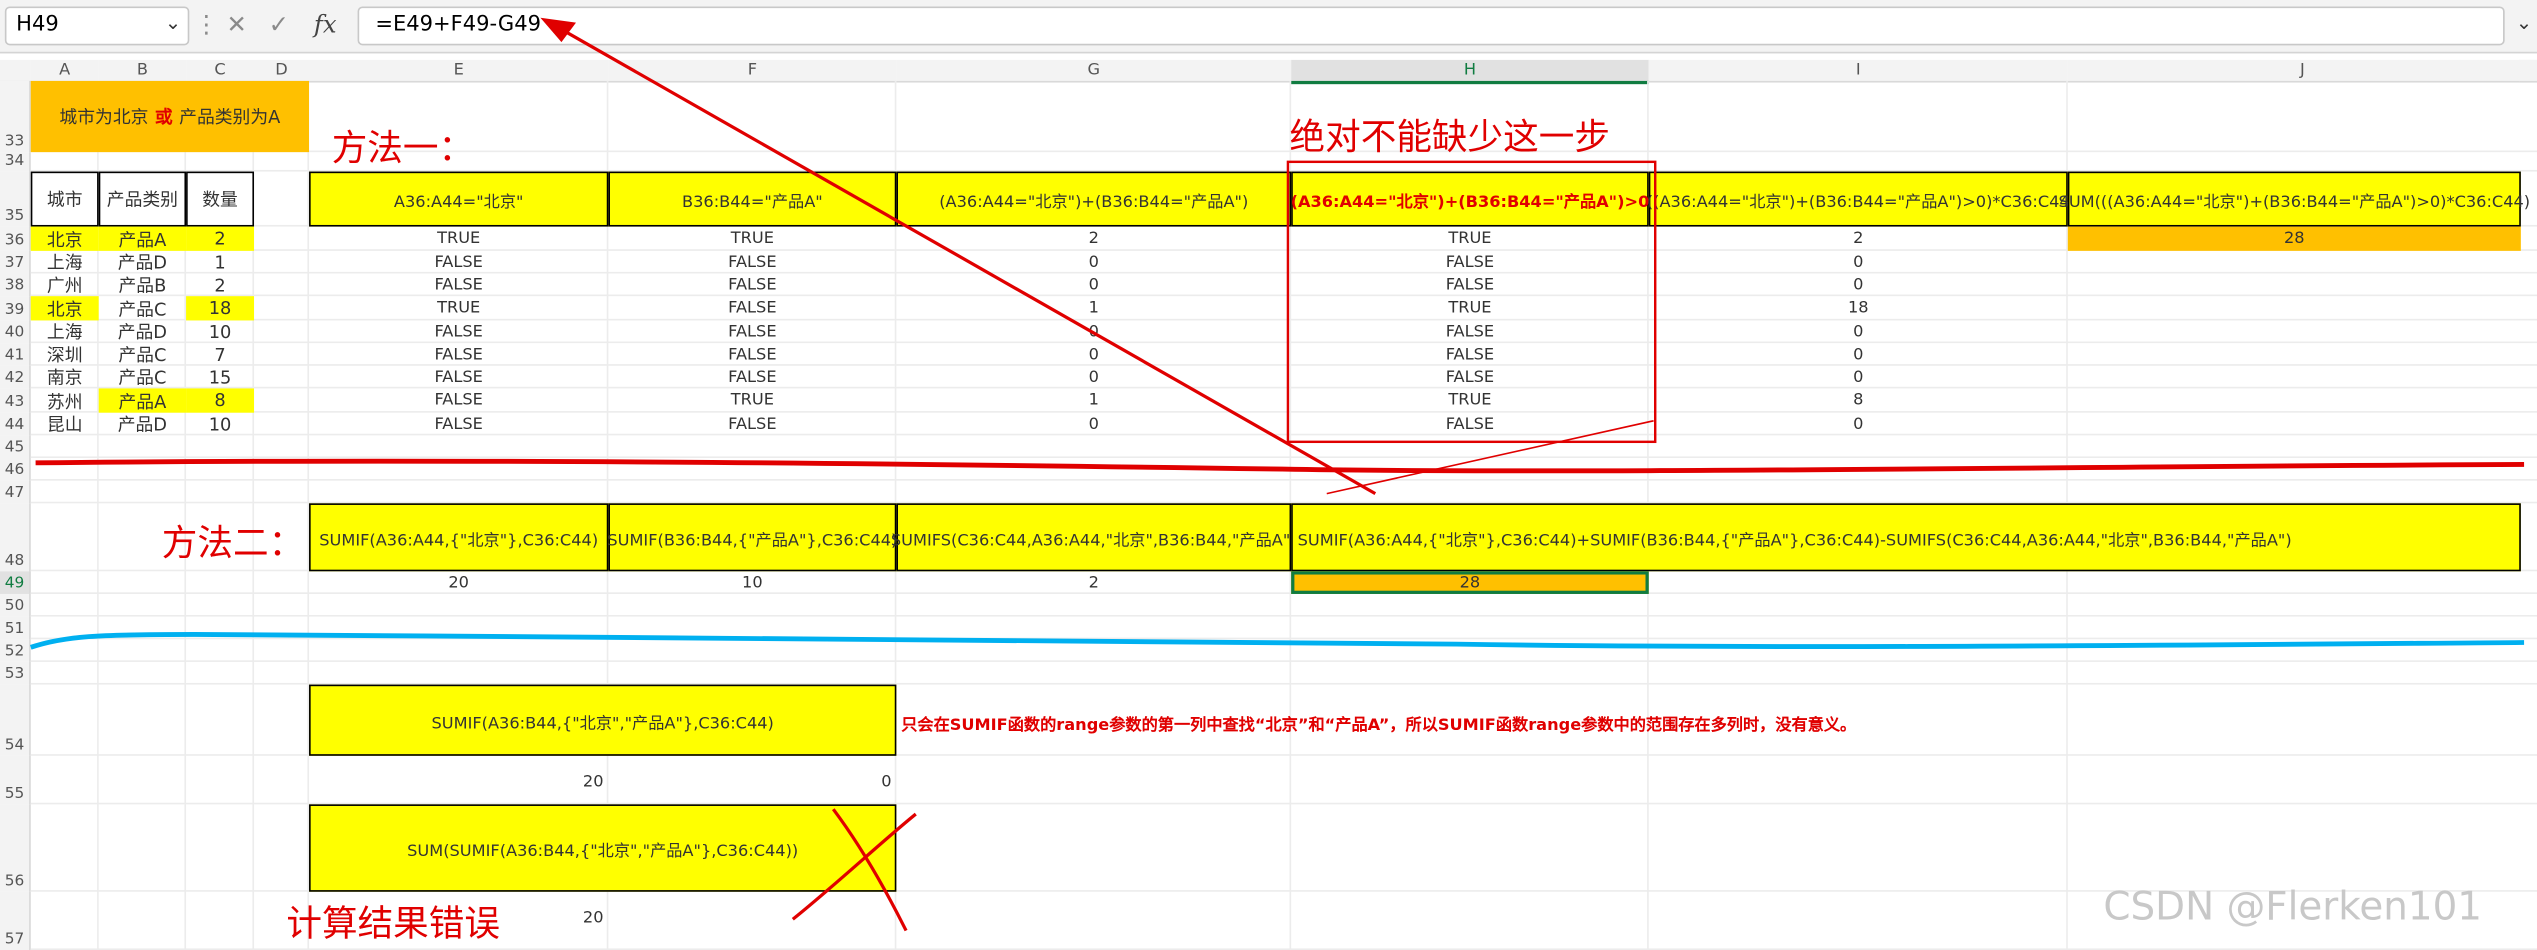 This screenshot has width=2537, height=950. I want to click on blue-divider-line, so click(1277, 640).